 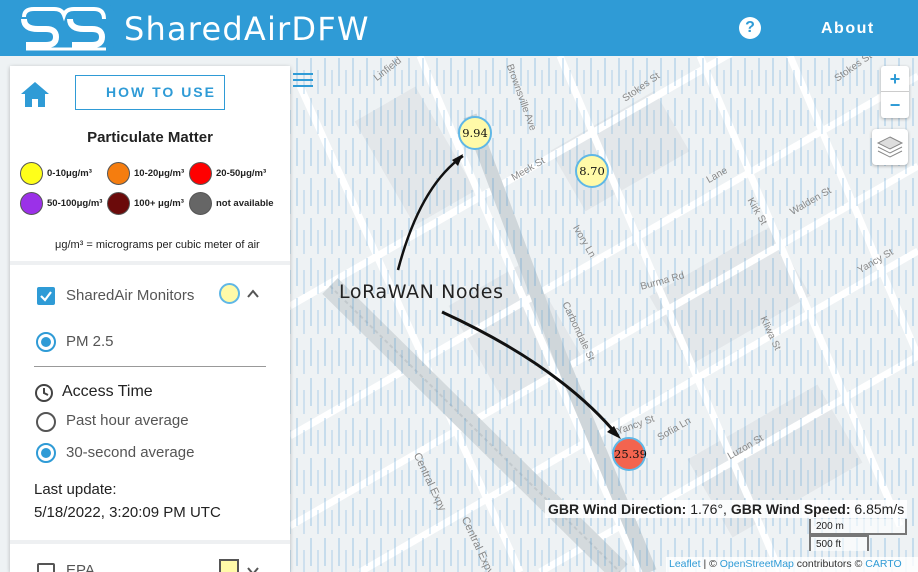 What do you see at coordinates (46, 567) in the screenshot?
I see `epa-checkbox` at bounding box center [46, 567].